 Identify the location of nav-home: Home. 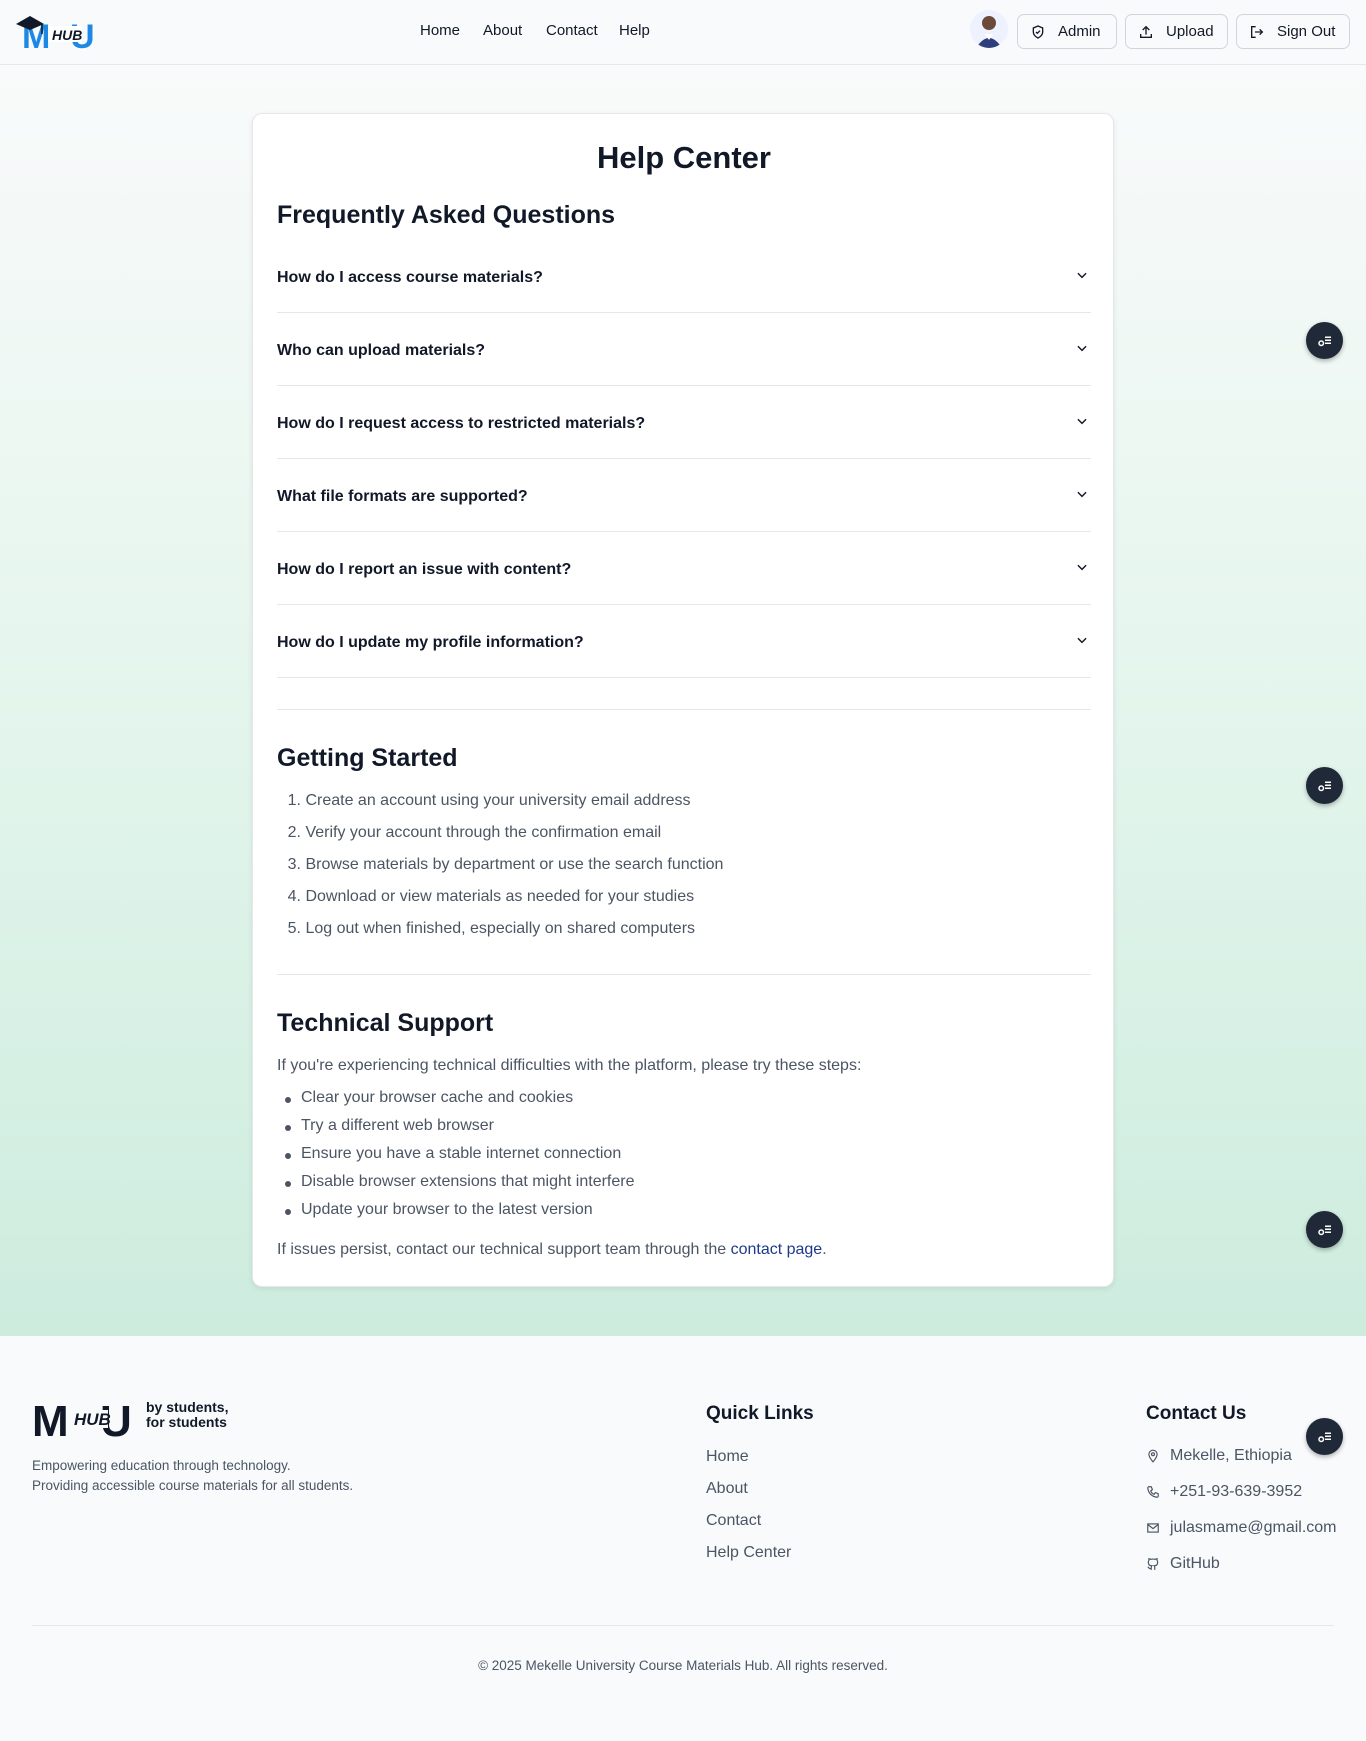
(440, 30).